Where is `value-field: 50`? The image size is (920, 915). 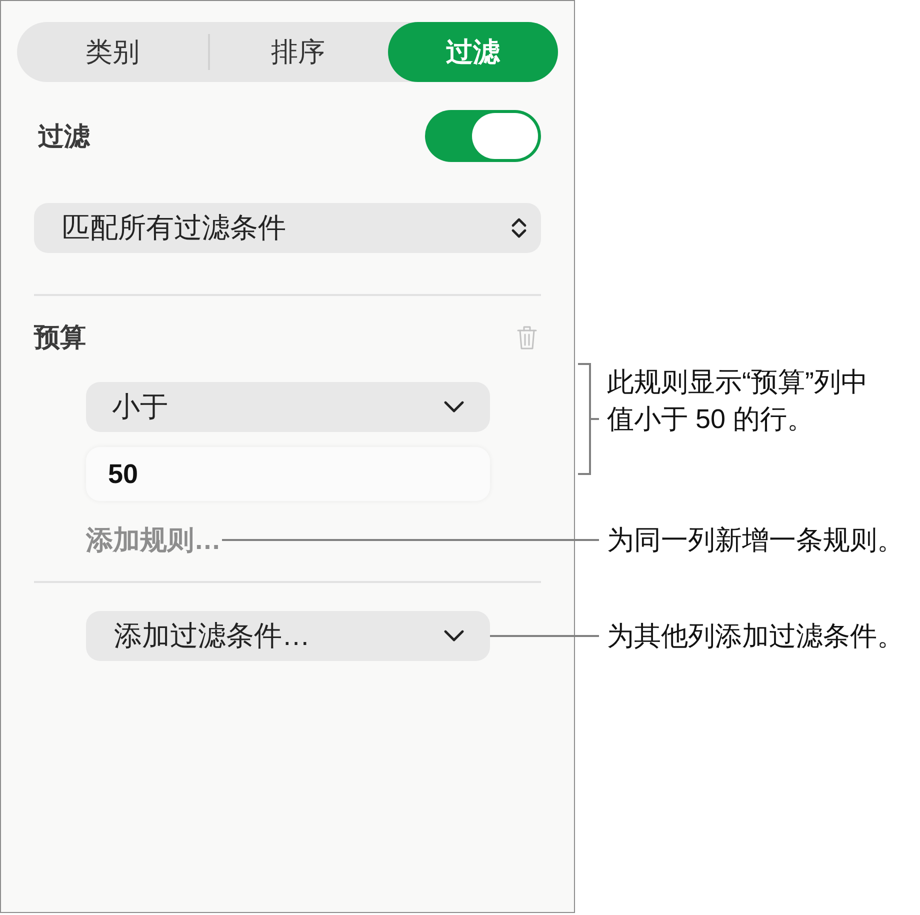
value-field: 50 is located at coordinates (288, 474).